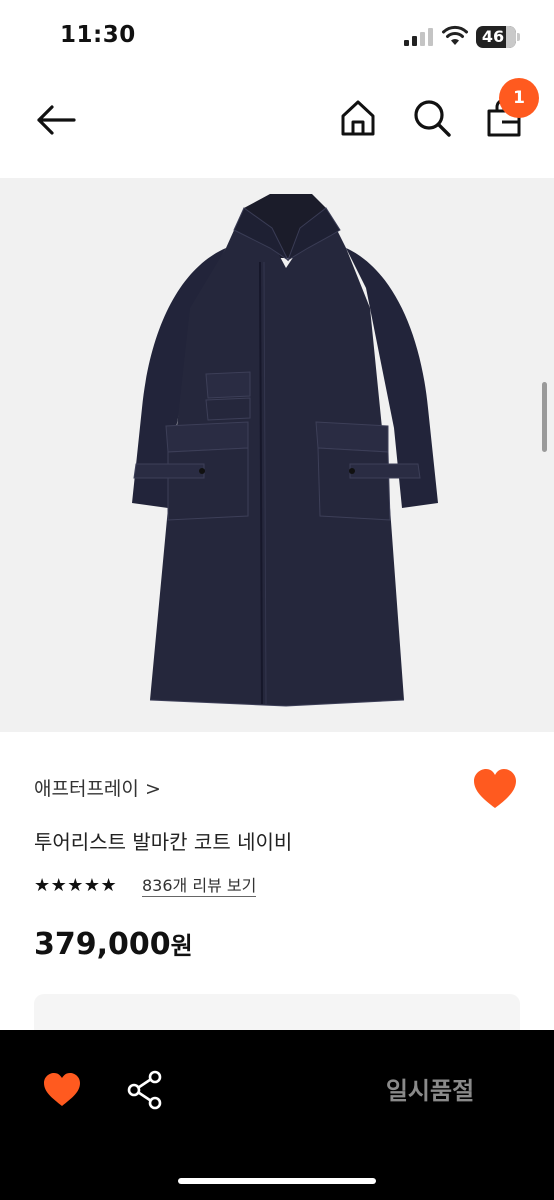  I want to click on battery-cap, so click(518, 37).